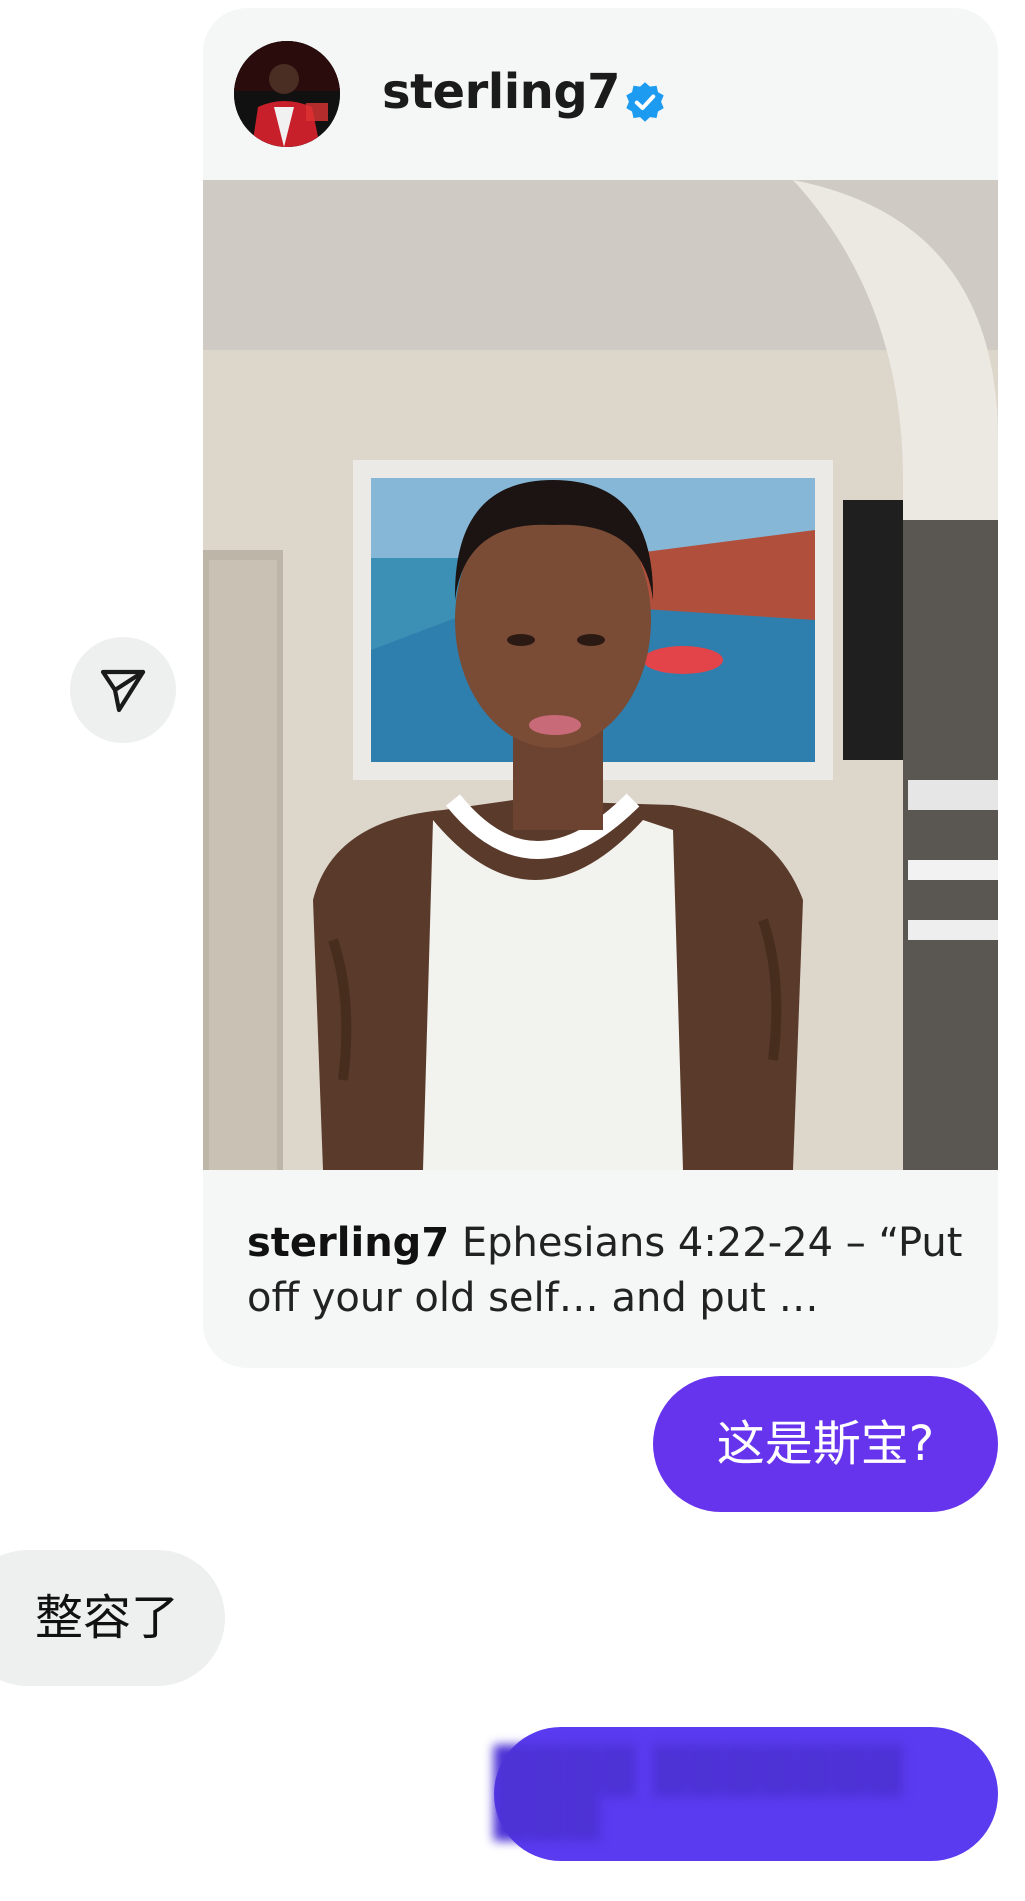 The height and width of the screenshot is (1901, 1025). I want to click on outgoing-message-bubble-blurred: ████ ███████ ███, so click(746, 1794).